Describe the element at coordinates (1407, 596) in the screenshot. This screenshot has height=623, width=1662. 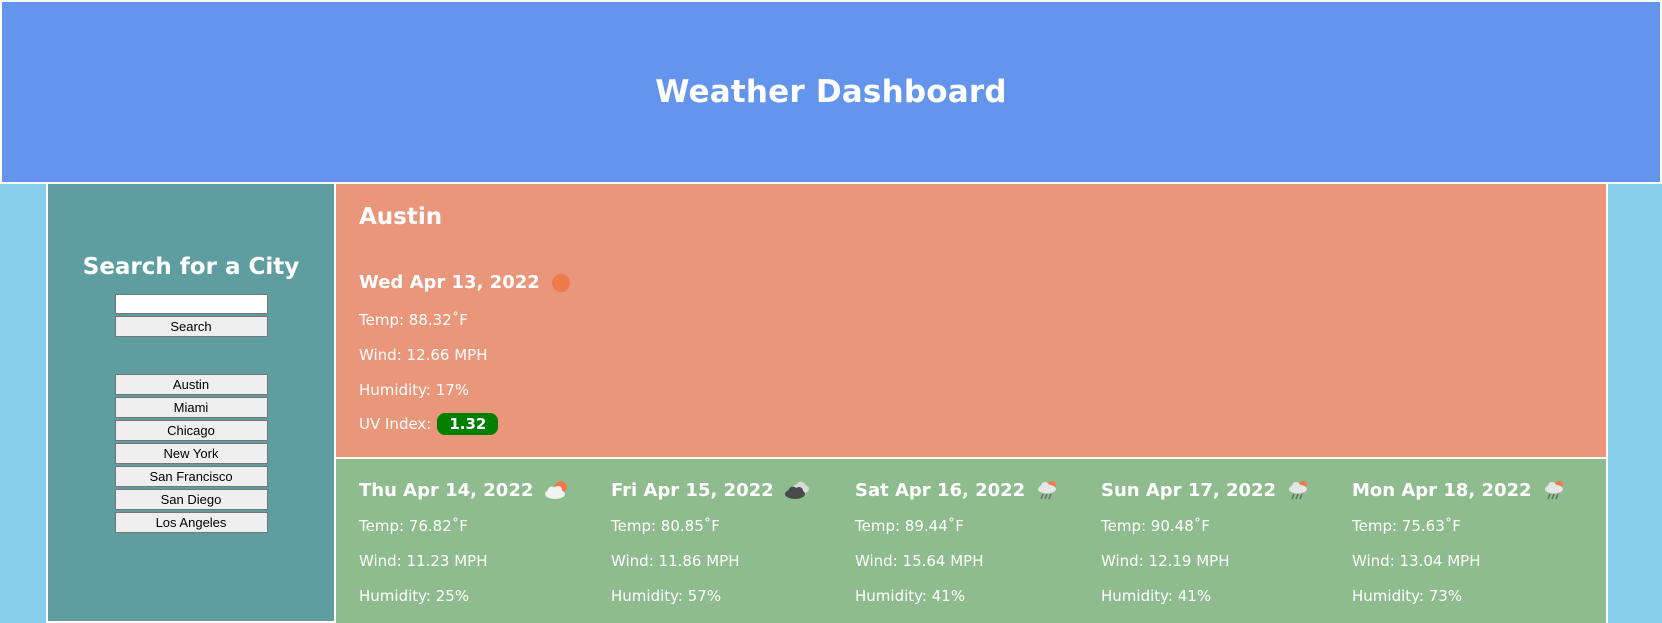
I see `forecast-humidity: Humidity: 73%` at that location.